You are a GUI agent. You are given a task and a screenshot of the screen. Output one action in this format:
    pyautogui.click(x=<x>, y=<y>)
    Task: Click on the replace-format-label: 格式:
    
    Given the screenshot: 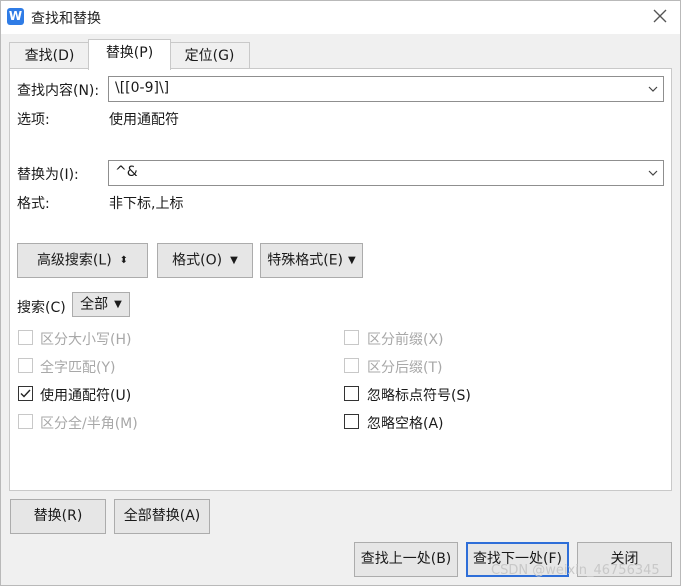 What is the action you would take?
    pyautogui.click(x=33, y=204)
    